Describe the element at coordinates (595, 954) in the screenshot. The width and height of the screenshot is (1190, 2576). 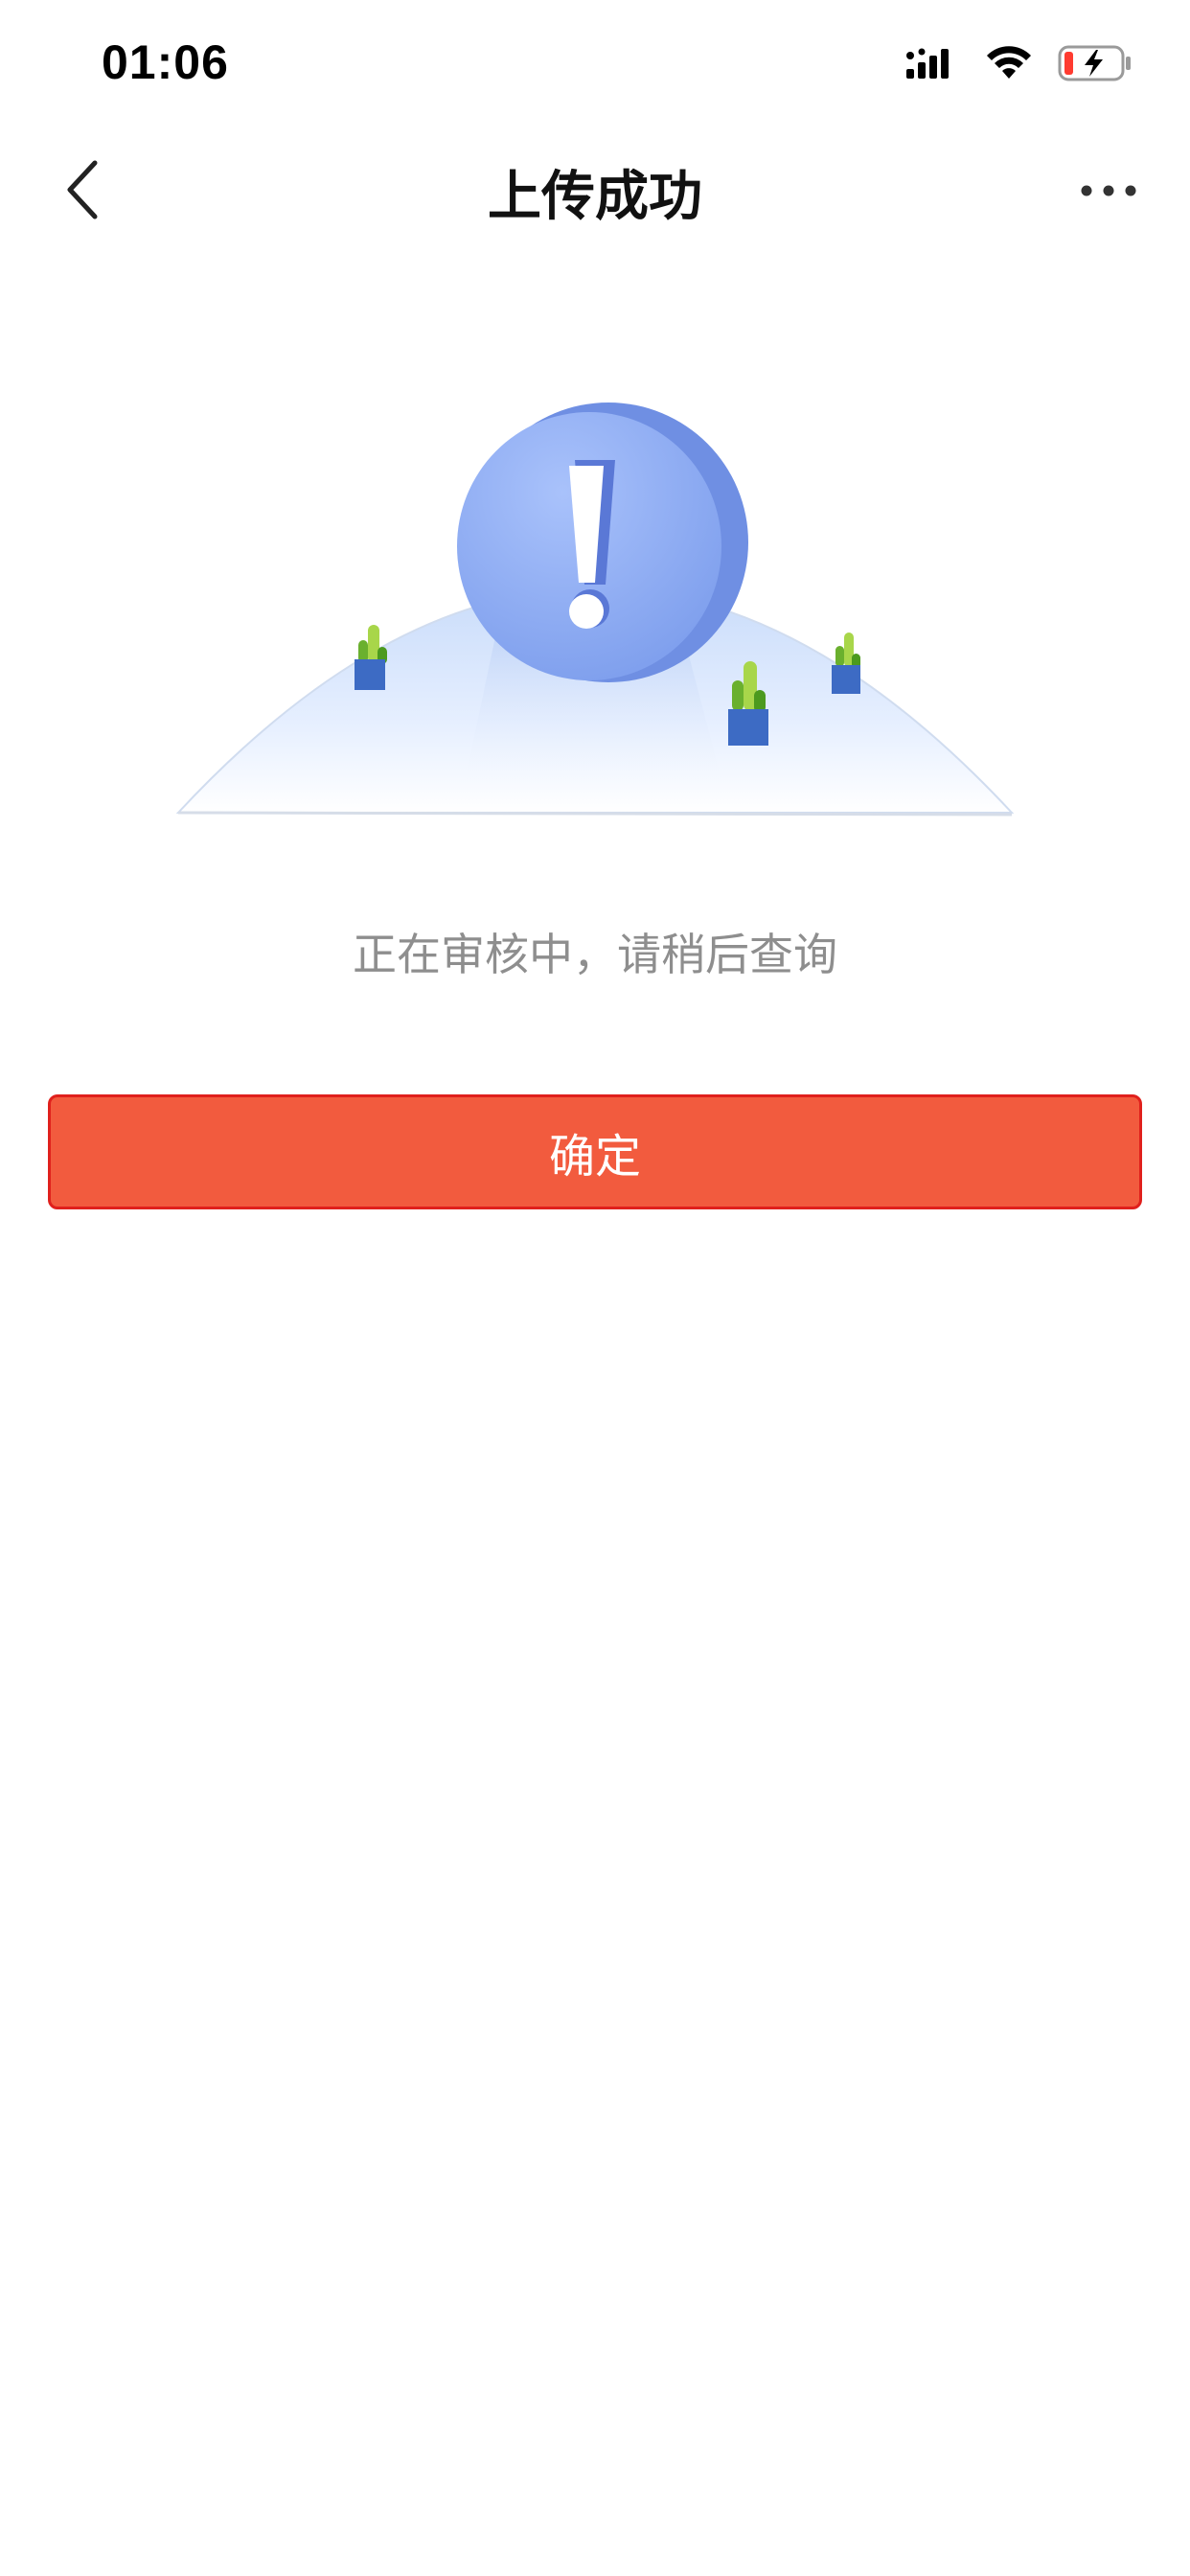
I see `review-status-message: 正在审核中，请稍后查询` at that location.